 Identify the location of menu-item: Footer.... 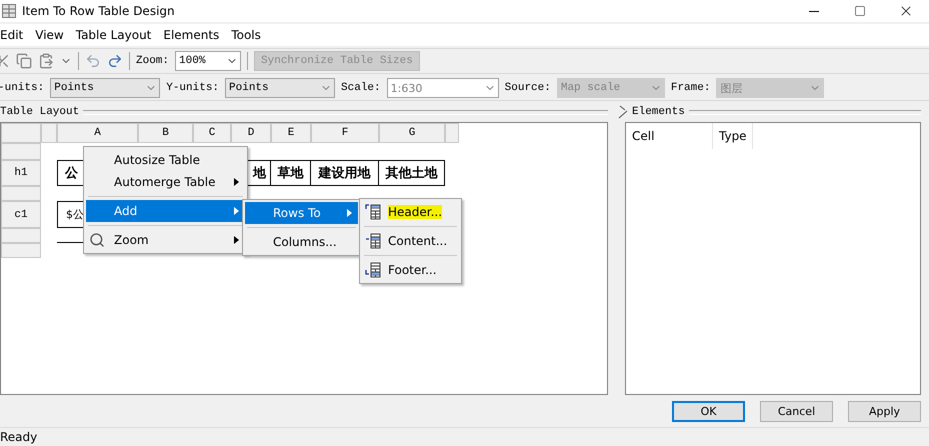
(410, 270).